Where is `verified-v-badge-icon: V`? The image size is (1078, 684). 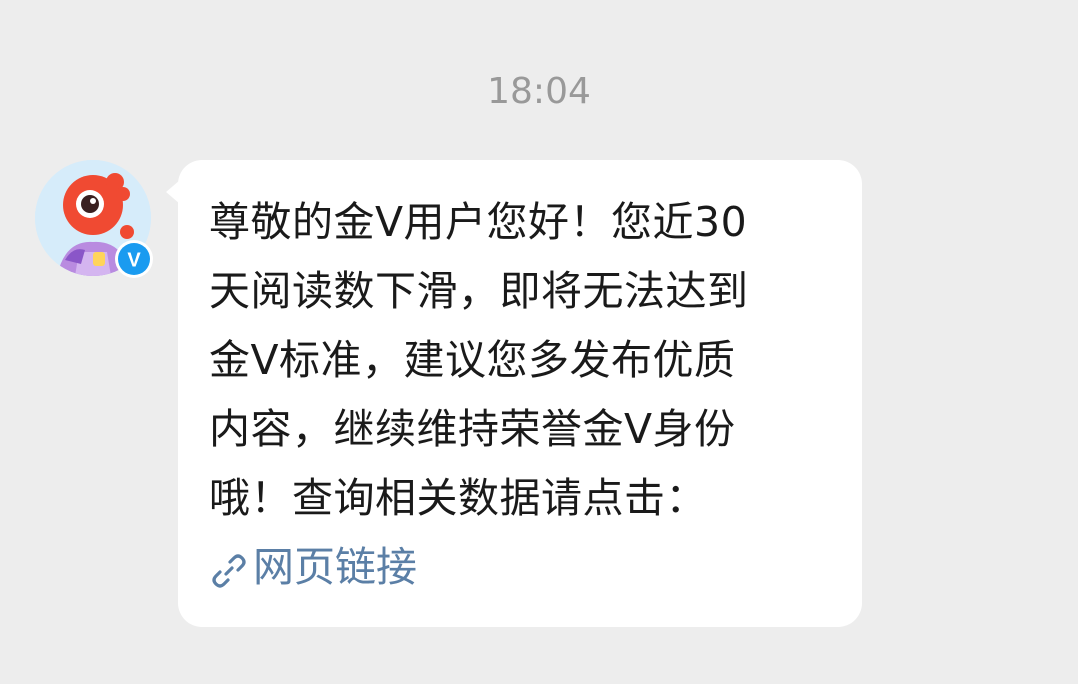
verified-v-badge-icon: V is located at coordinates (134, 259).